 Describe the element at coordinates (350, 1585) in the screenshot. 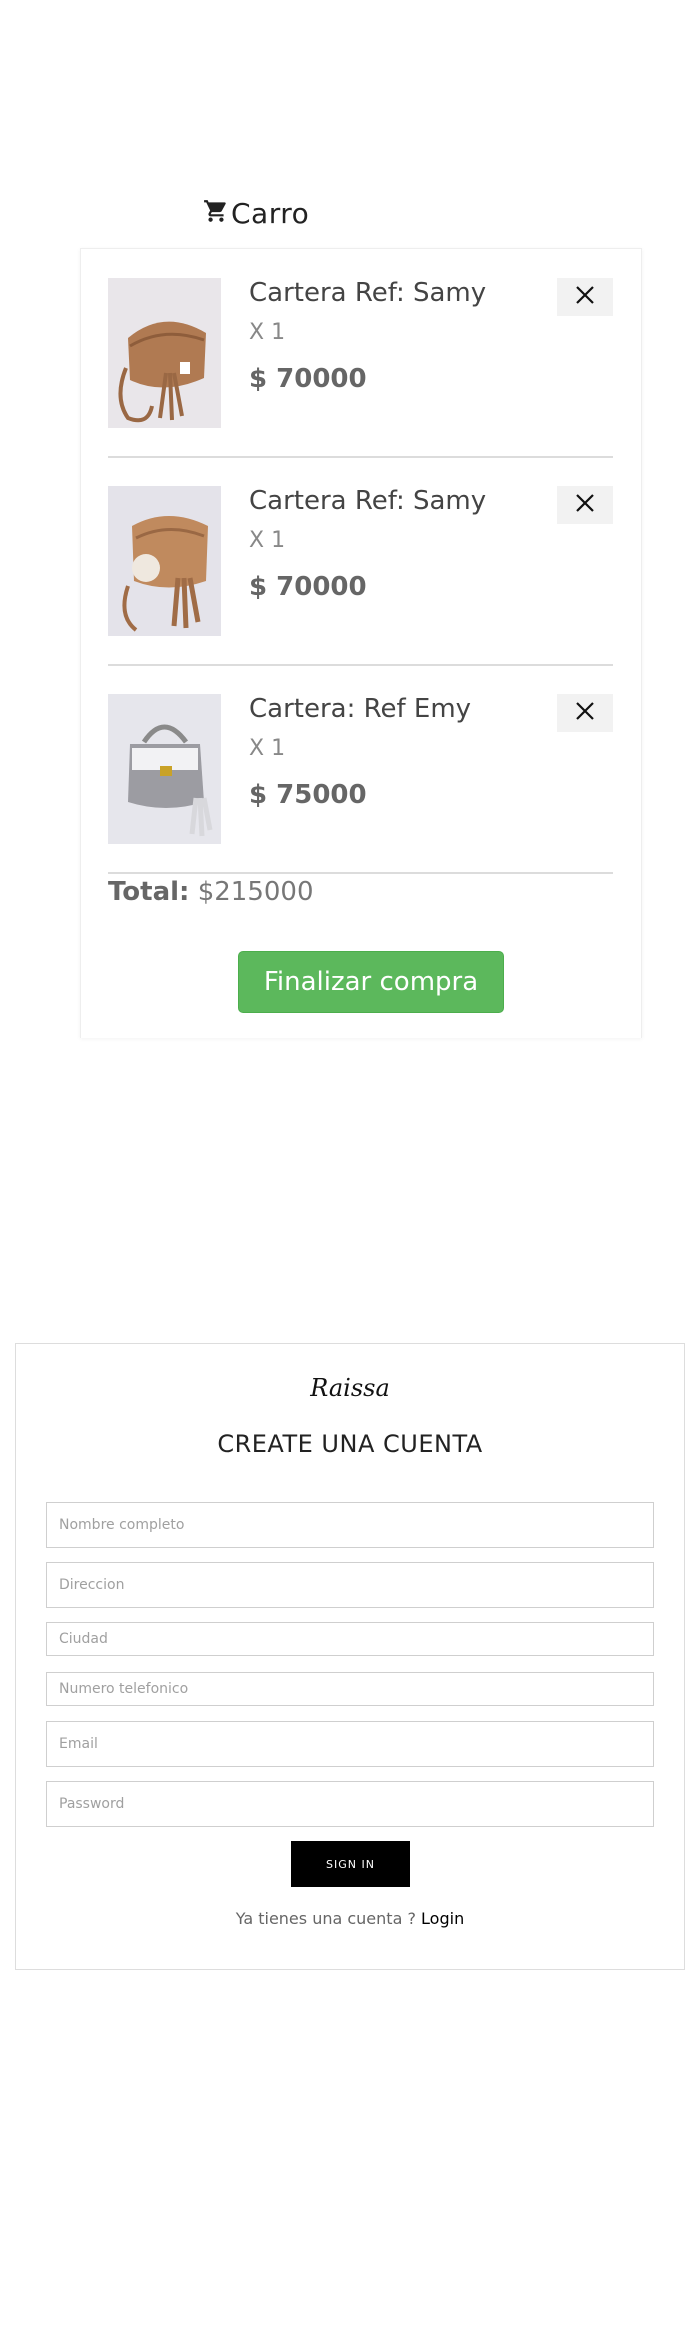

I see `address-field` at that location.